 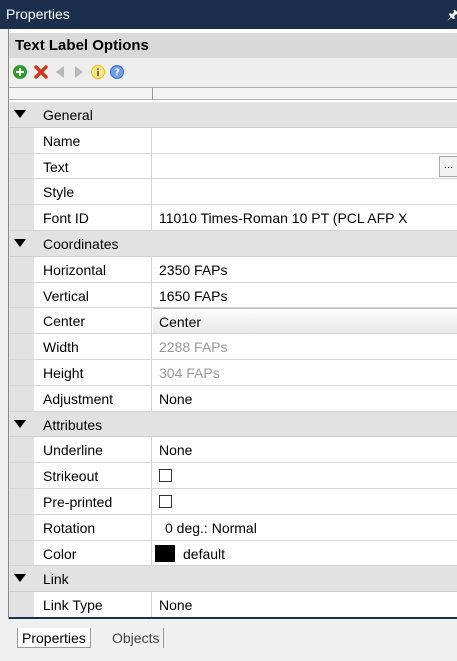 I want to click on property-label: Pre-printed, so click(x=78, y=501).